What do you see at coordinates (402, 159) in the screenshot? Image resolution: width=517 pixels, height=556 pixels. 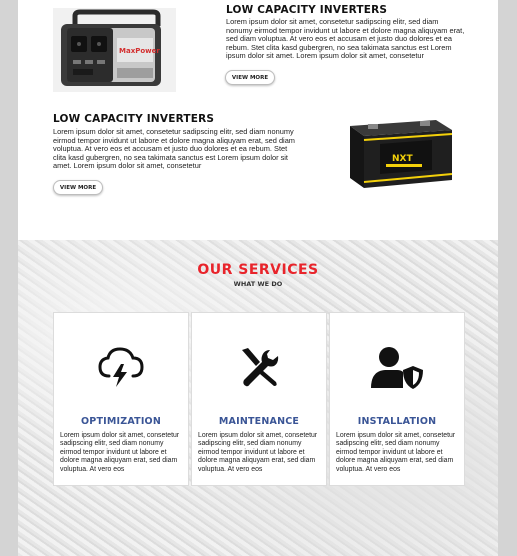 I see `battery-brand: NXT` at bounding box center [402, 159].